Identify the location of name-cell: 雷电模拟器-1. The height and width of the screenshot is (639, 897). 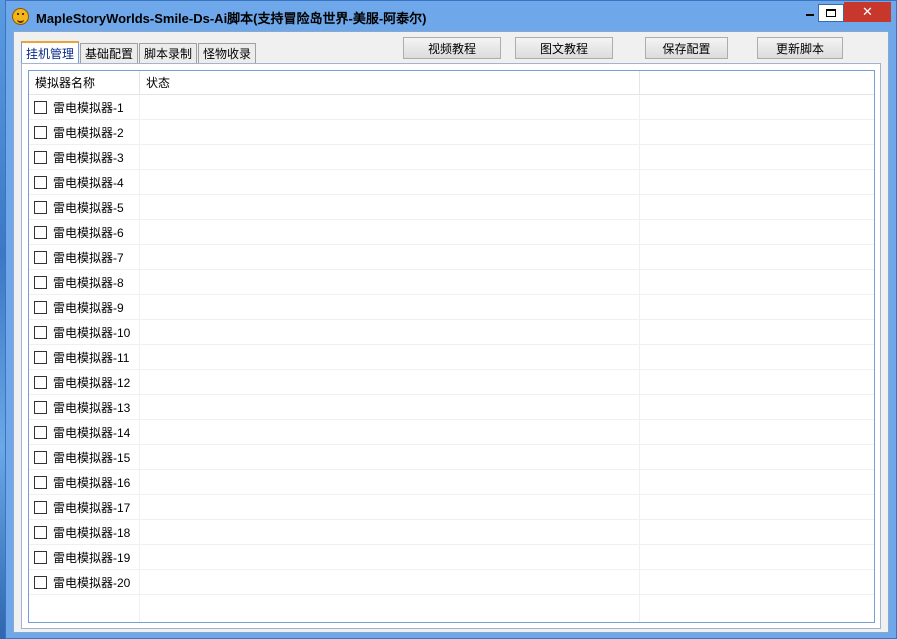
(84, 107).